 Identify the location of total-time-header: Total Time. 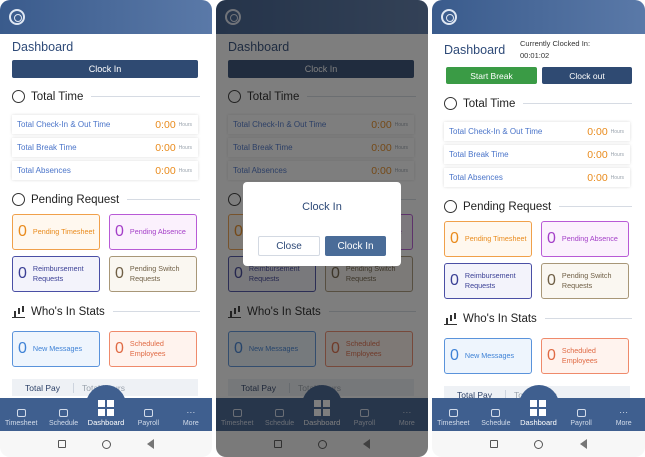
(538, 103).